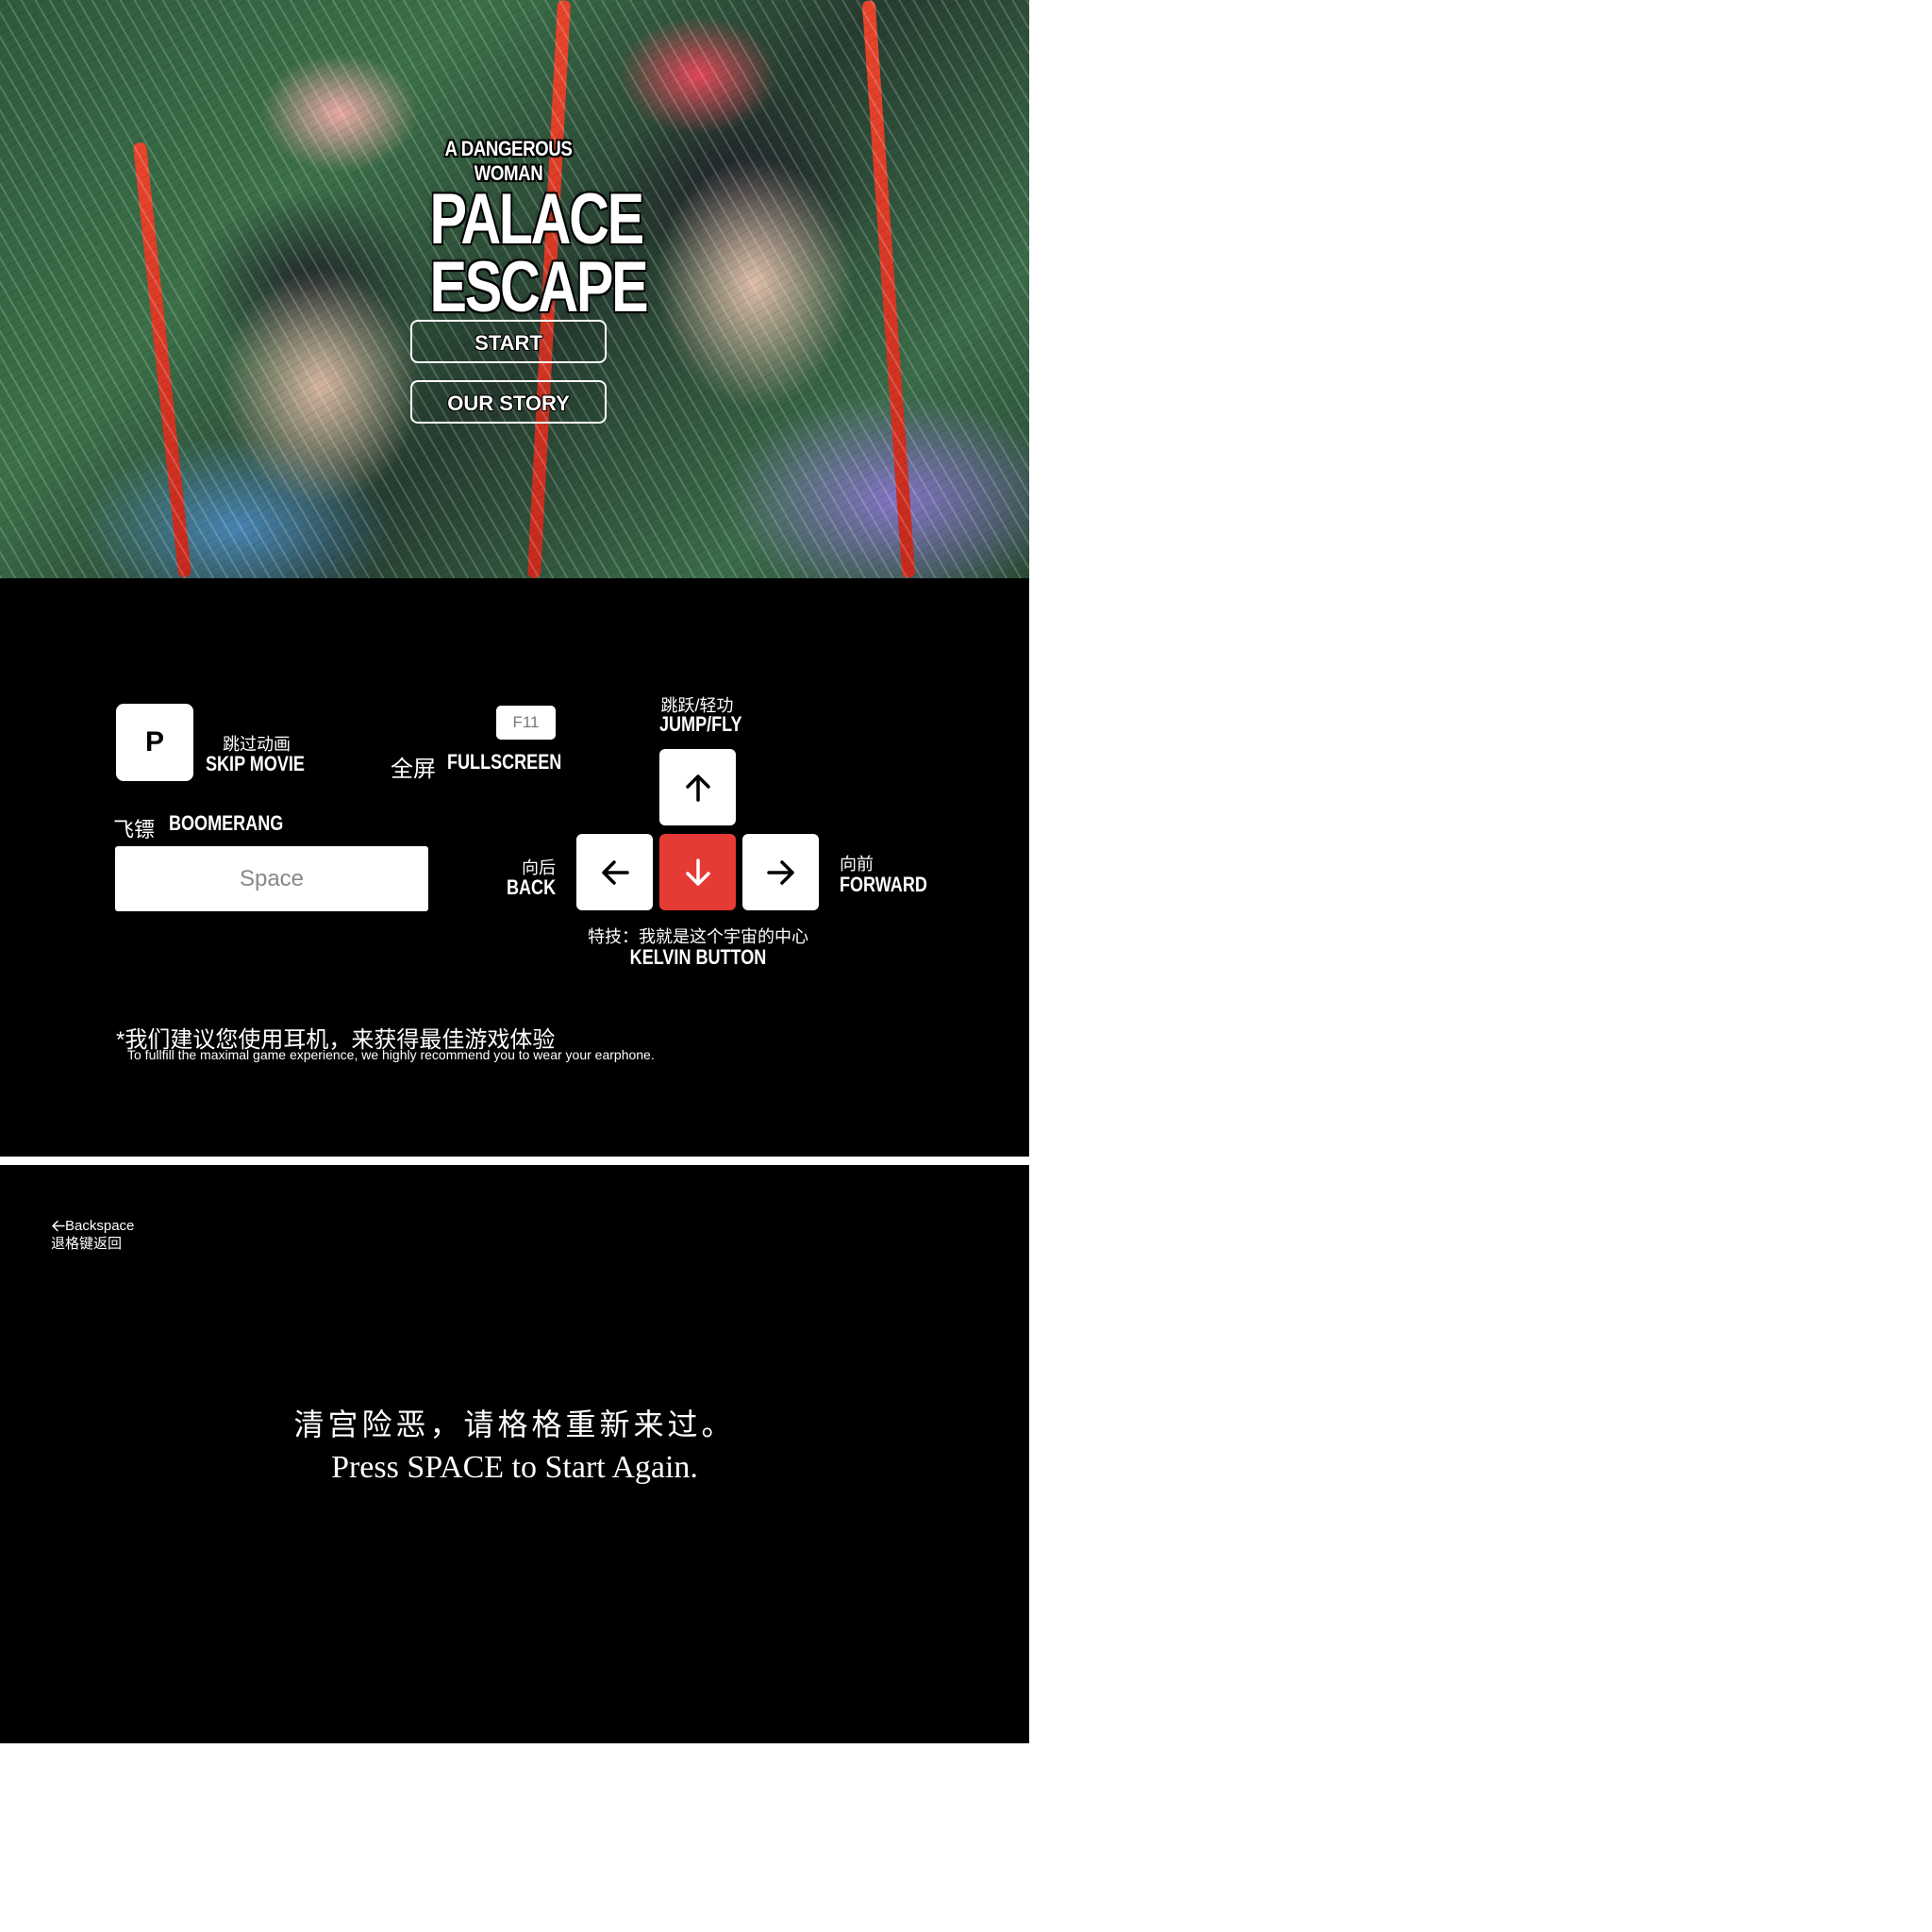  What do you see at coordinates (883, 884) in the screenshot?
I see `forward-en: FORWARD` at bounding box center [883, 884].